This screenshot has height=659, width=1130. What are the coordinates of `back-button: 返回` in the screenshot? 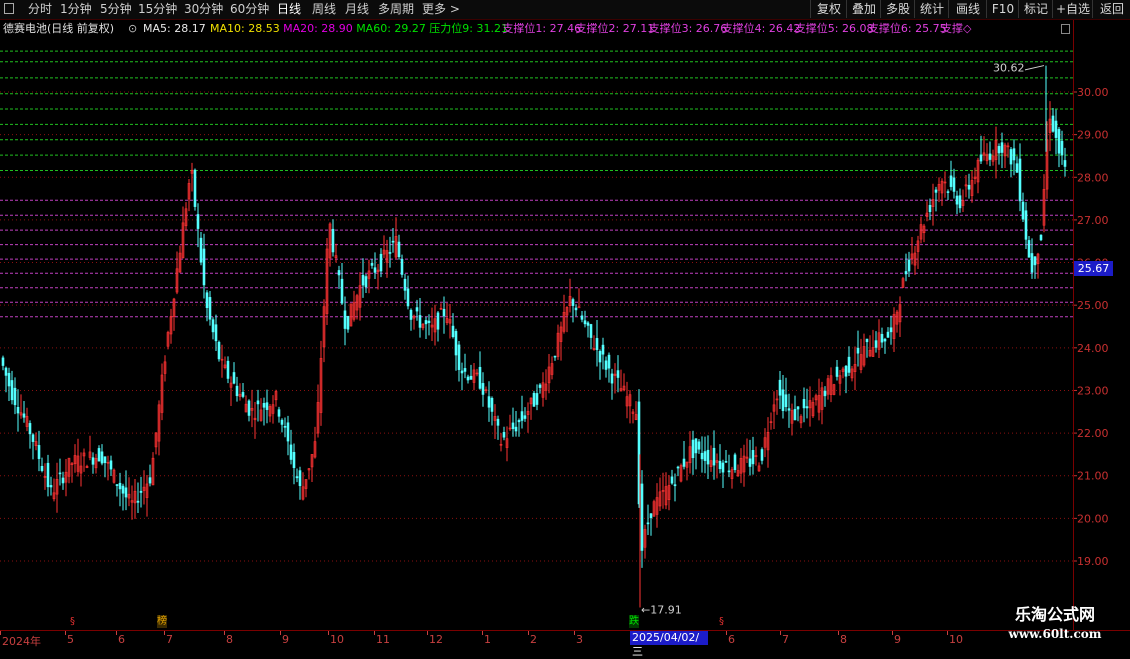 It's located at (1111, 9).